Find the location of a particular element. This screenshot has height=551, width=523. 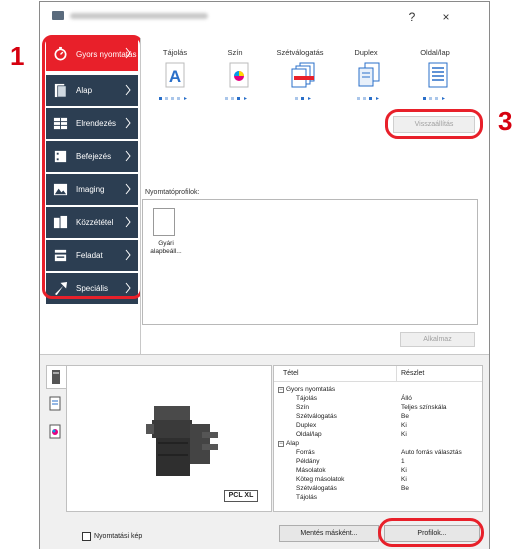

checkbox-label: Nyomtatási kép is located at coordinates (118, 536).